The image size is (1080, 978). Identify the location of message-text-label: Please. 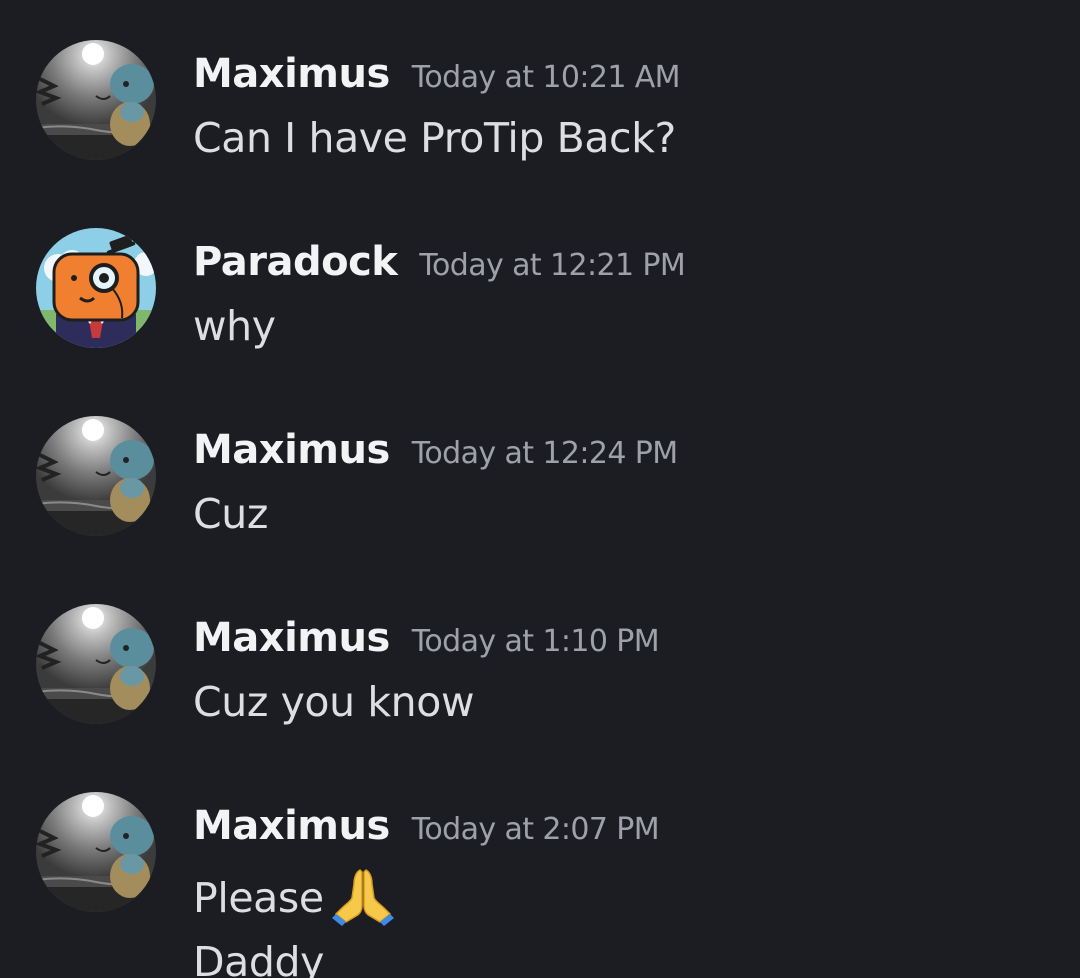
(258, 898).